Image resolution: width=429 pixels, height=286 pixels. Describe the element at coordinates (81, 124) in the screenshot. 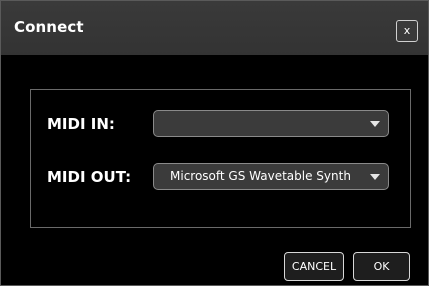

I see `midi-in-label: MIDI IN:` at that location.